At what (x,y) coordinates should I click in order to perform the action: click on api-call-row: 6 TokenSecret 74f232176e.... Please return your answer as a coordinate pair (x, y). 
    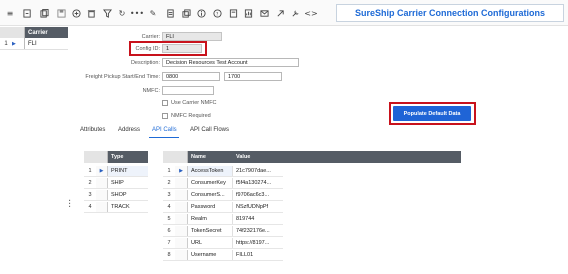
    Looking at the image, I should click on (223, 231).